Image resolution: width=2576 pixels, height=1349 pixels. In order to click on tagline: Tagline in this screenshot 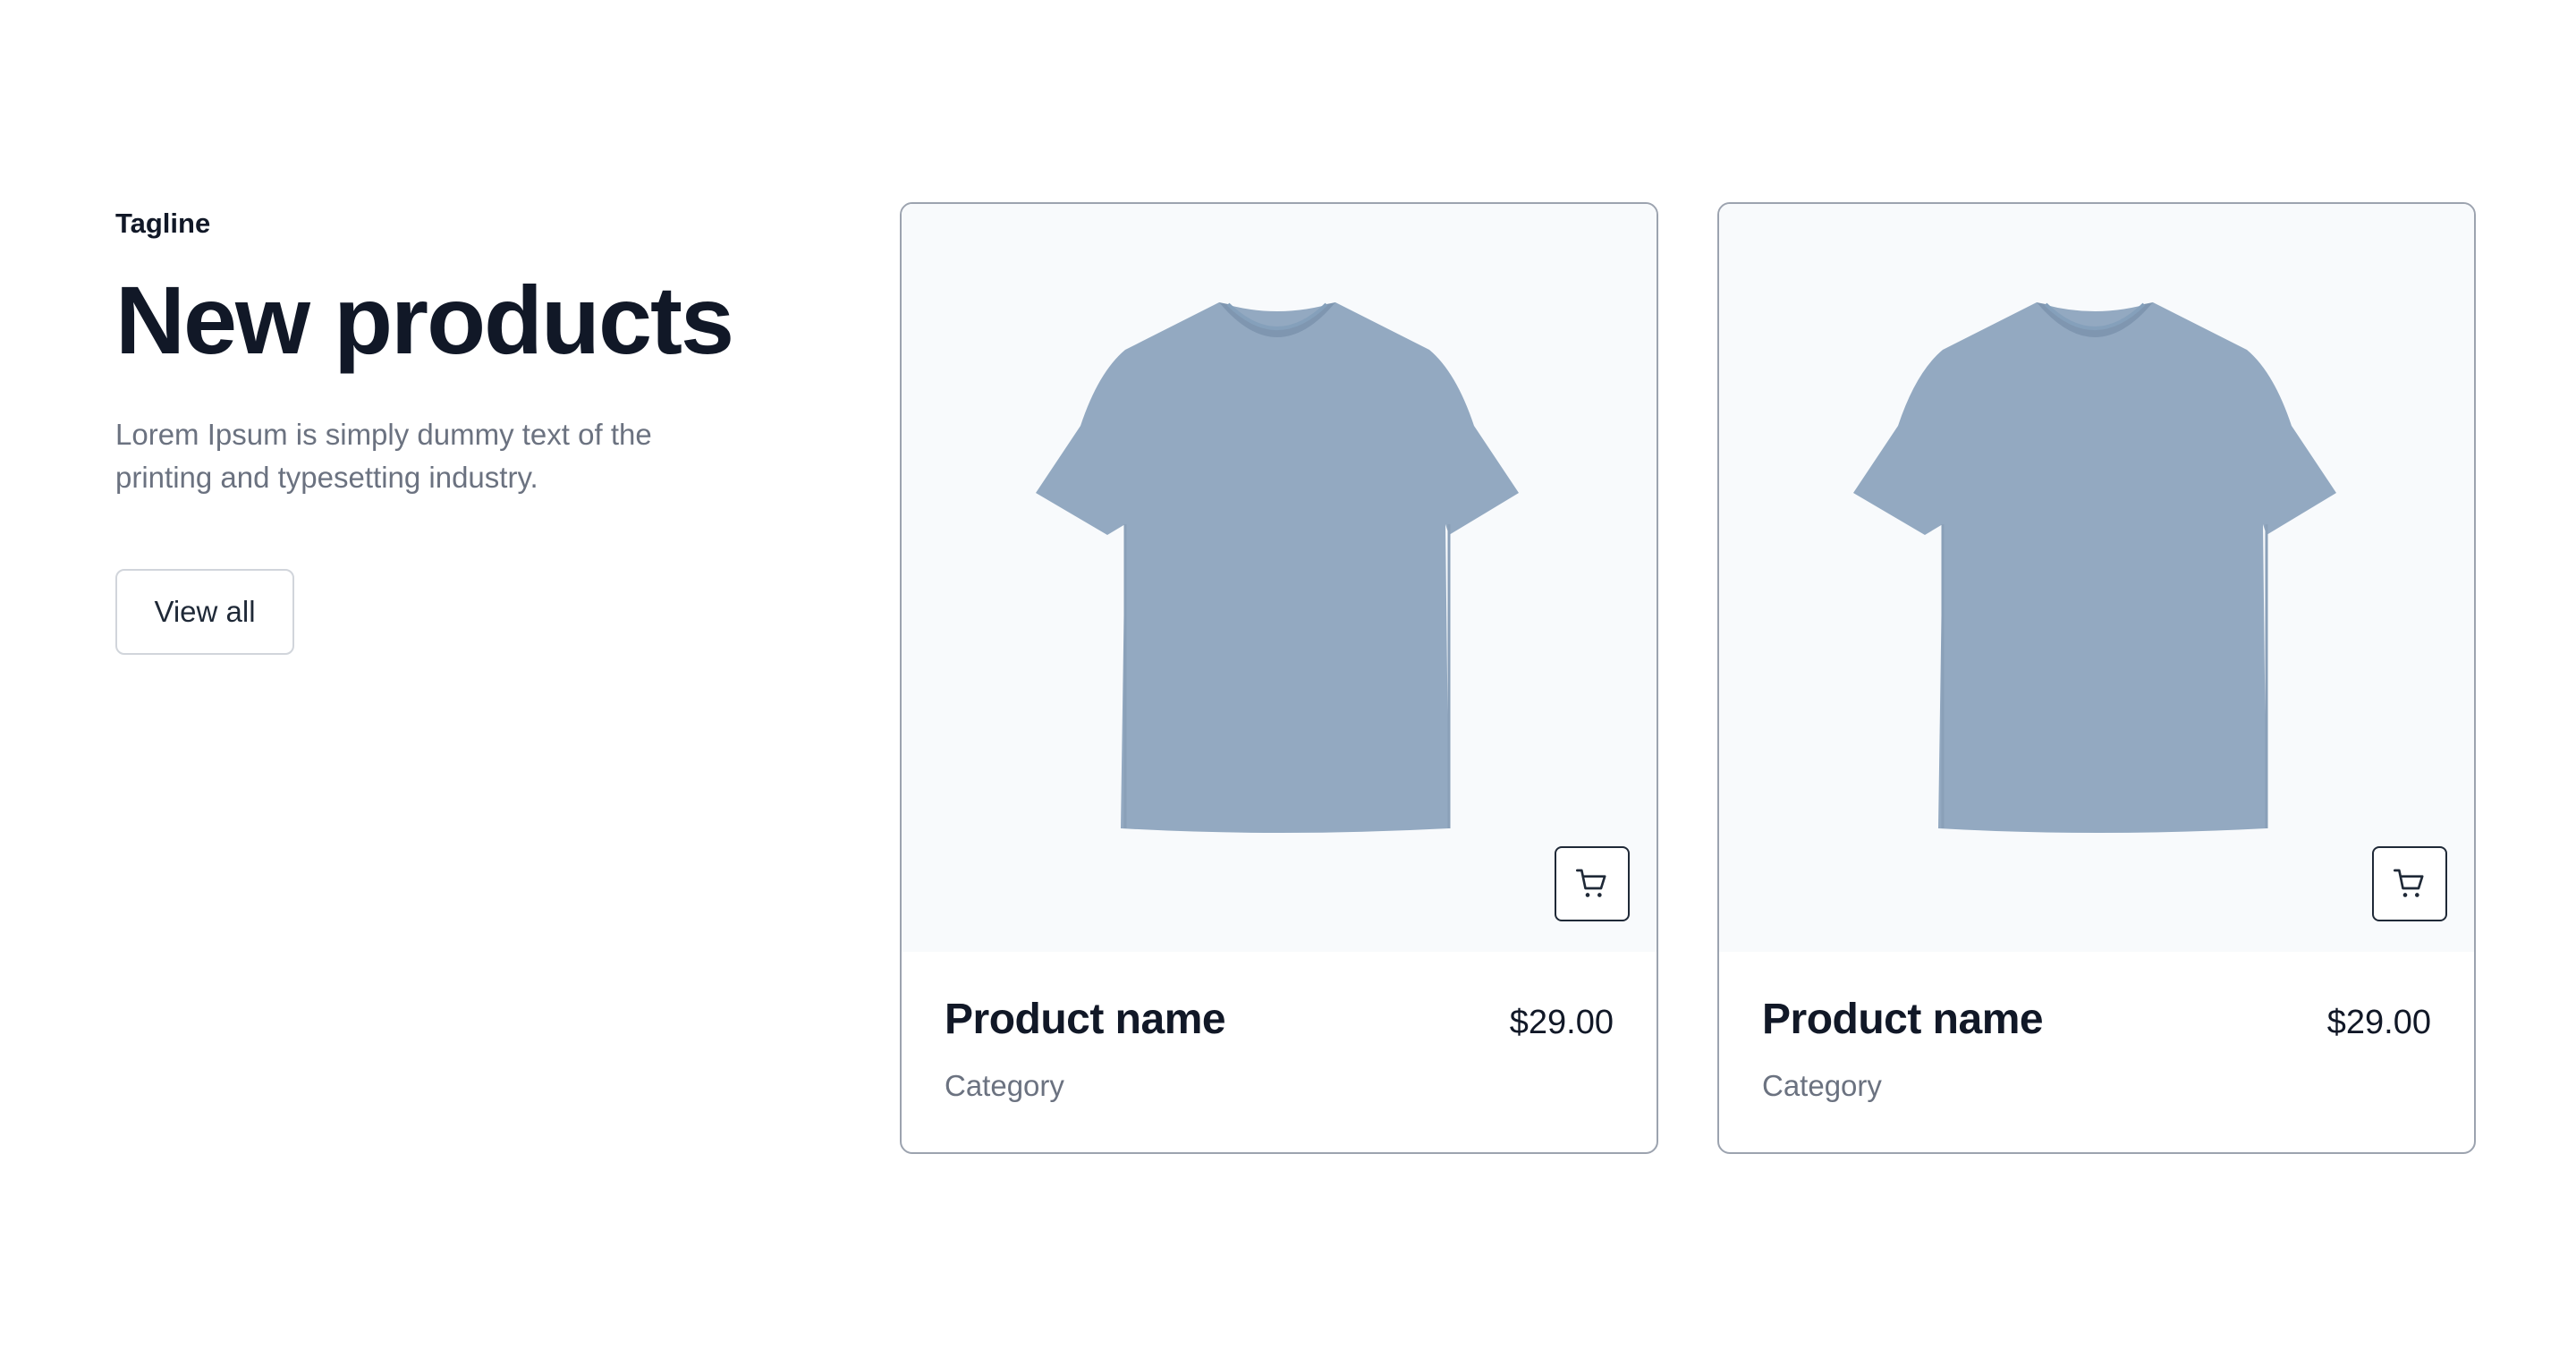, I will do `click(163, 223)`.